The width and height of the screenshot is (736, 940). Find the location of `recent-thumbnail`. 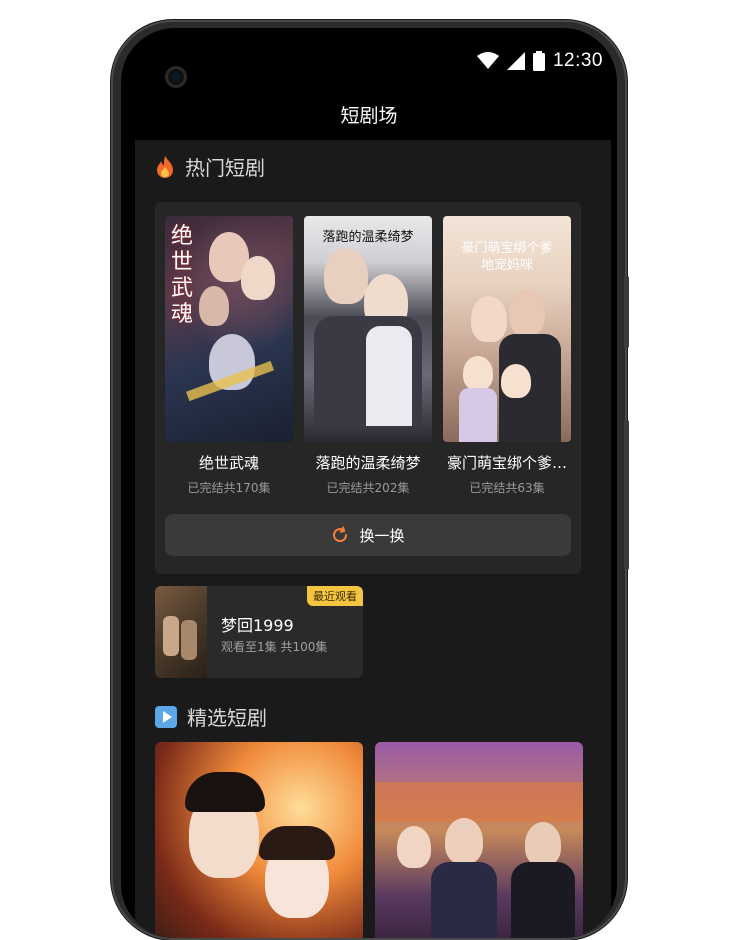

recent-thumbnail is located at coordinates (181, 632).